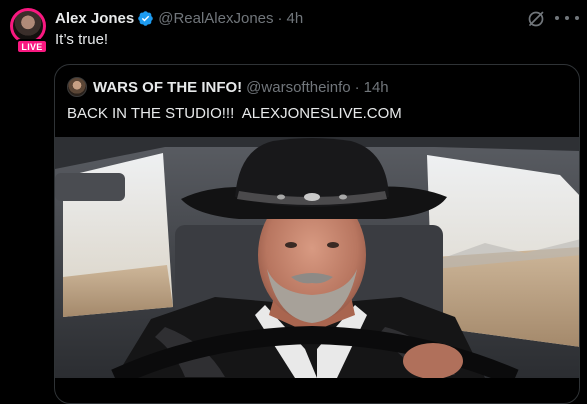 The height and width of the screenshot is (404, 587). Describe the element at coordinates (77, 87) in the screenshot. I see `quoted-author-avatar` at that location.